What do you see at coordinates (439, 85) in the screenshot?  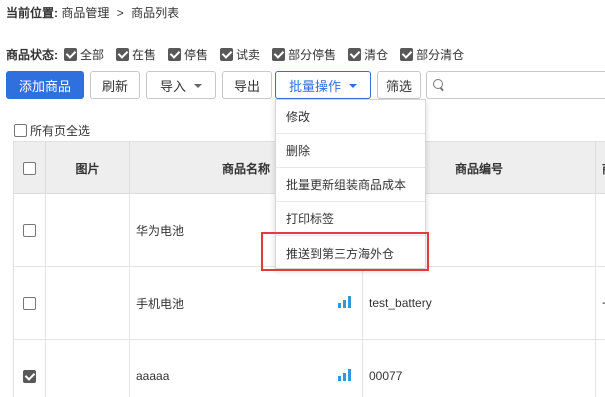 I see `search-icon` at bounding box center [439, 85].